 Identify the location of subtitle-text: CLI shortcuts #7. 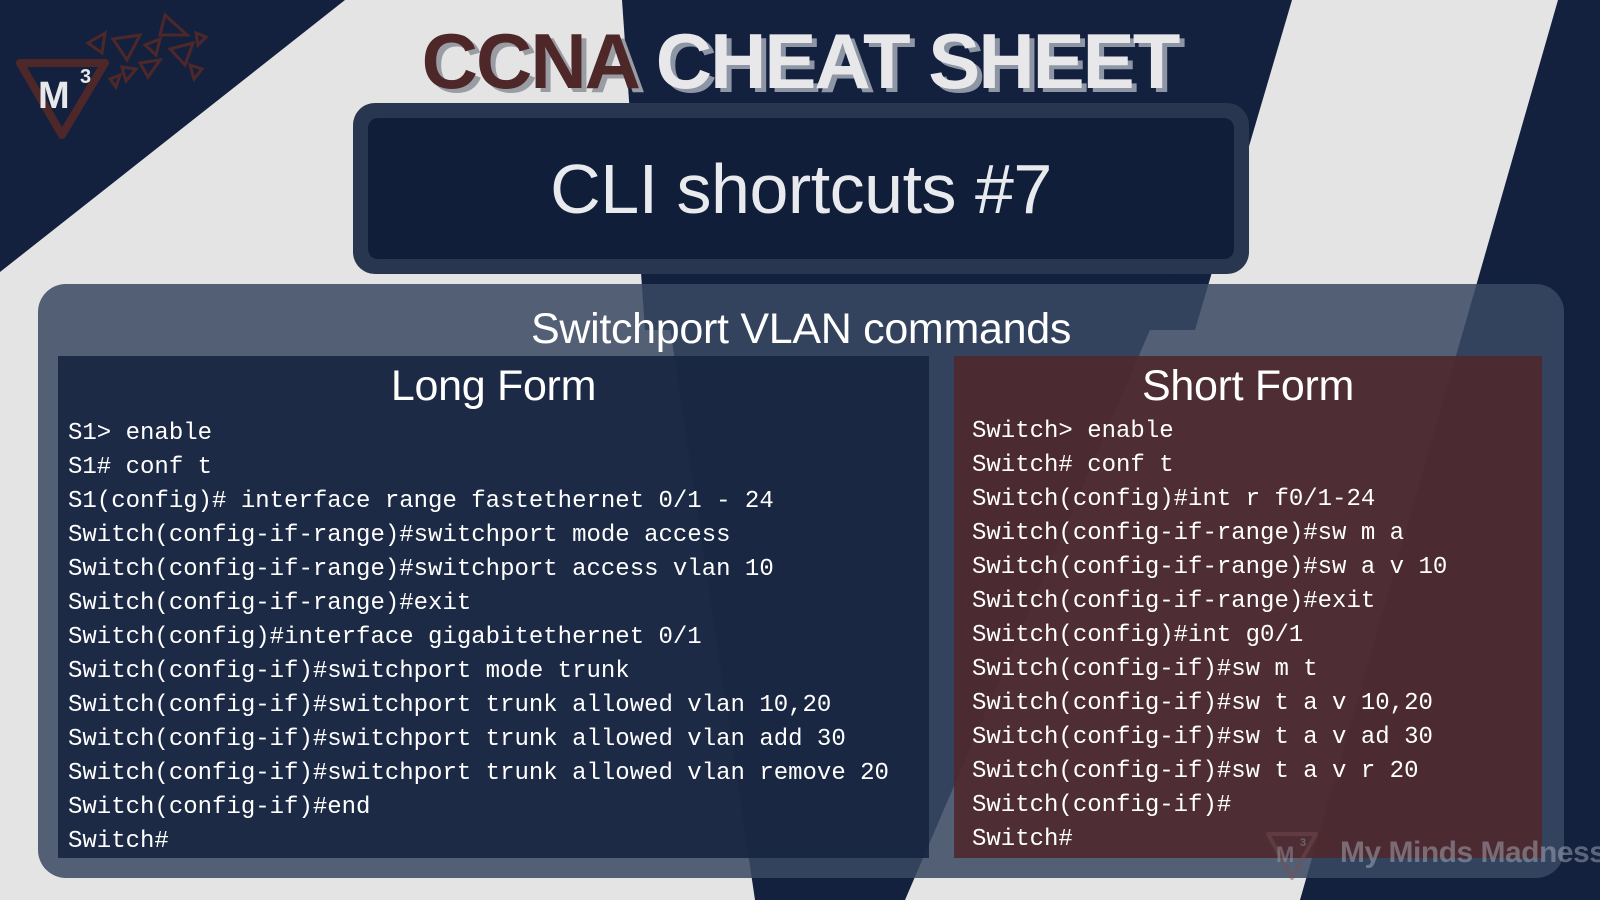
(801, 188).